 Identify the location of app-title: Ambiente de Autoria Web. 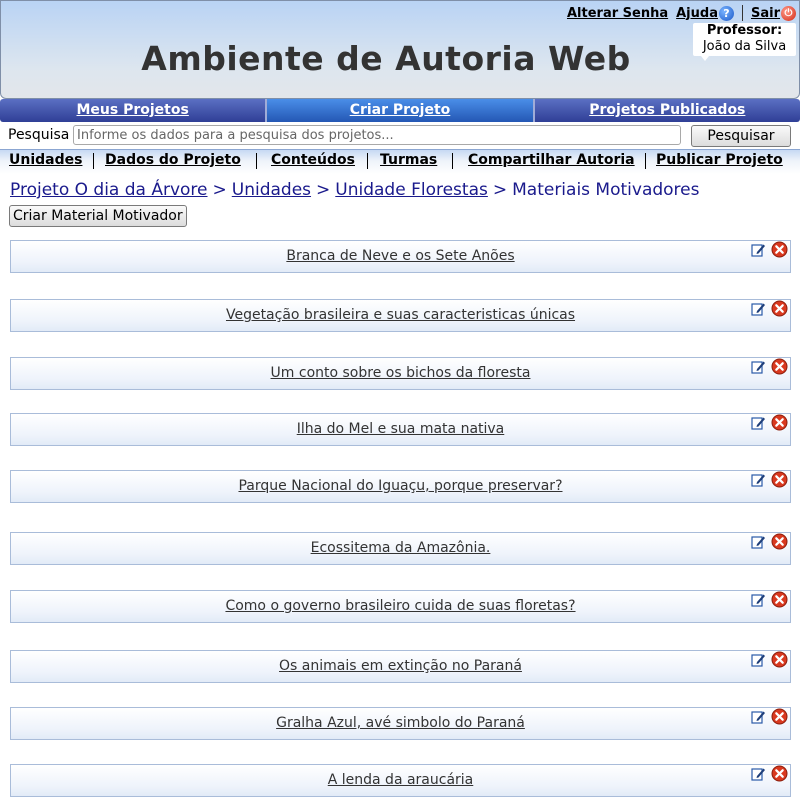
(386, 58).